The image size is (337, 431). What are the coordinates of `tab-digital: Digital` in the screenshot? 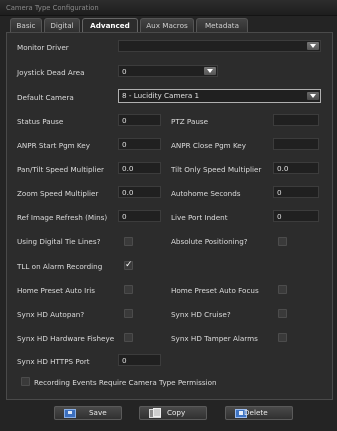 It's located at (62, 25).